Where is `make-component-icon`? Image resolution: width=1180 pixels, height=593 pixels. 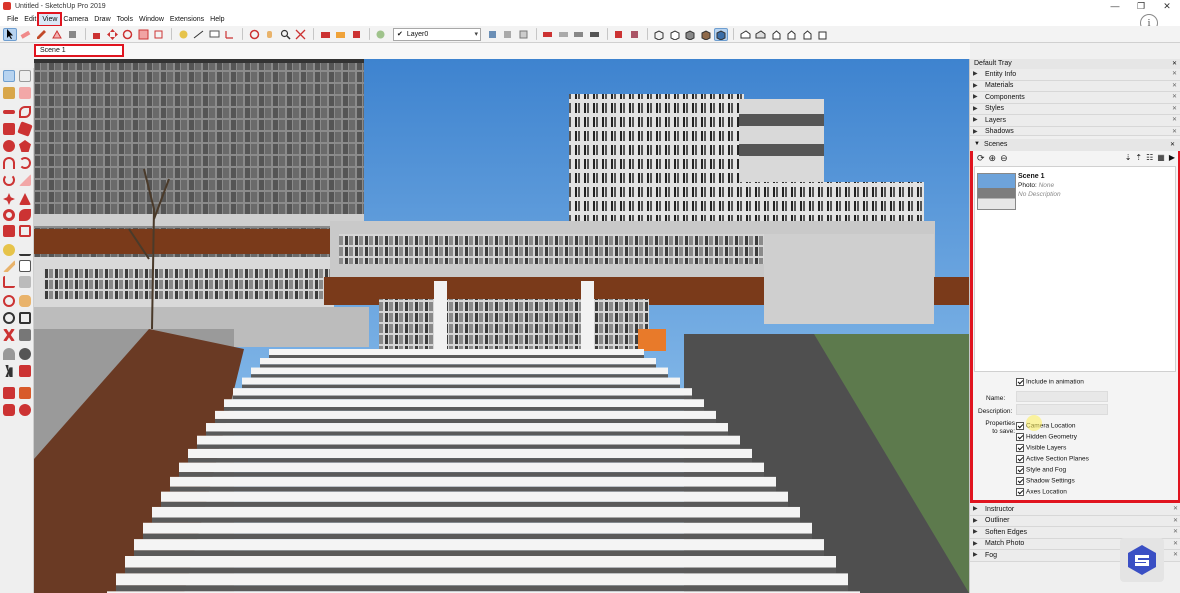
make-component-icon is located at coordinates (25, 76).